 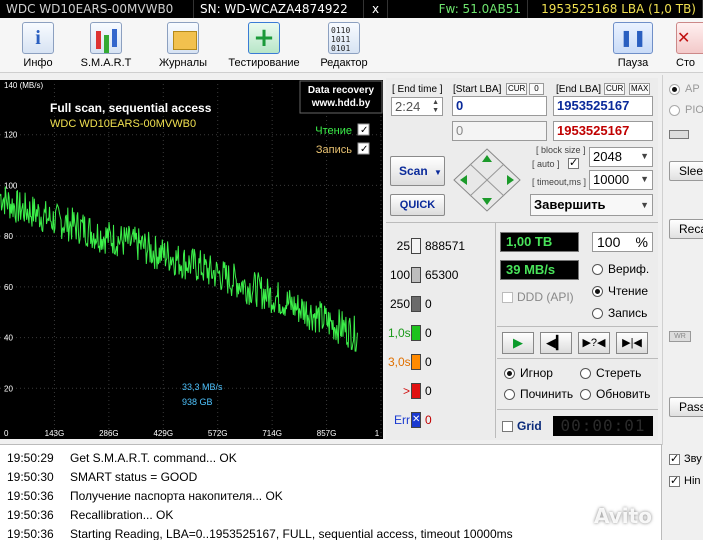 I want to click on stop-label: Сто, so click(x=685, y=63).